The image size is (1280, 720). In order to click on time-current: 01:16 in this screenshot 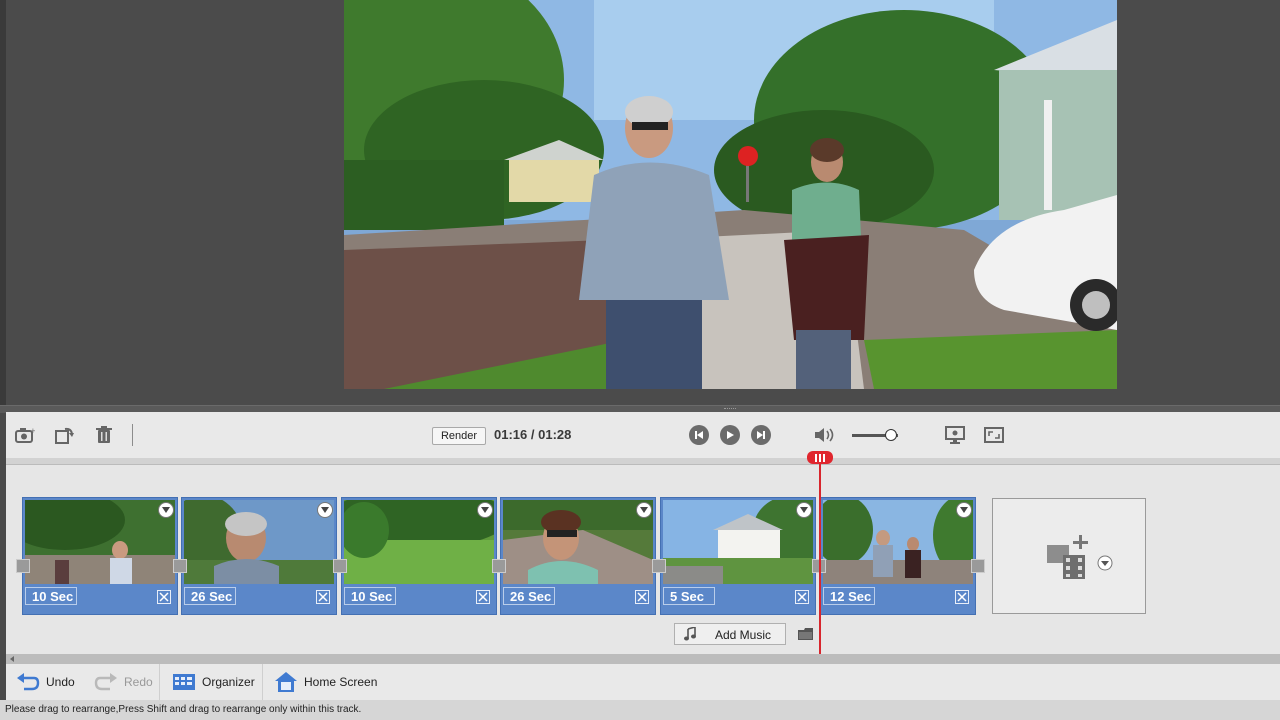, I will do `click(511, 434)`.